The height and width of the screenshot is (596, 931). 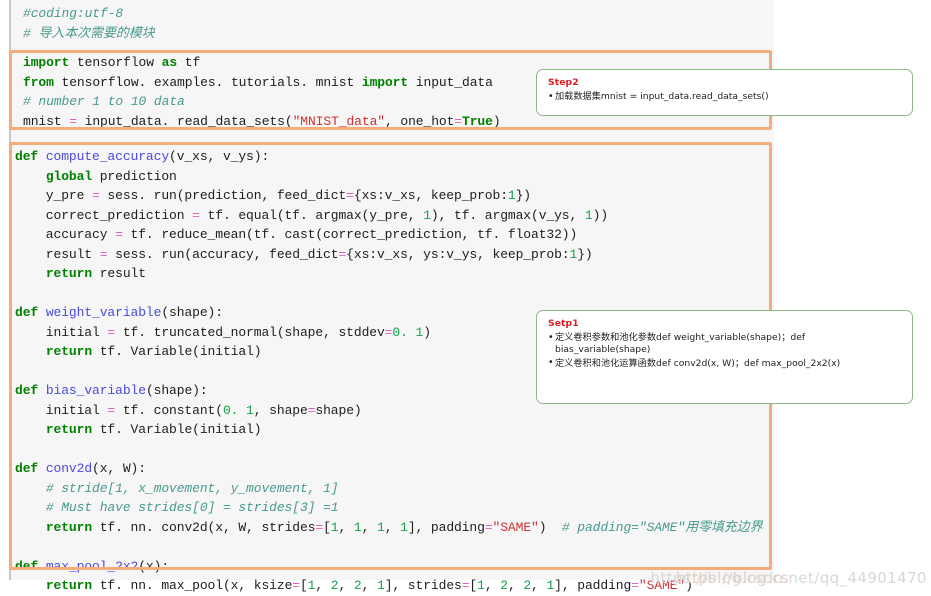 I want to click on code-token-fn: weight_variable, so click(x=103, y=312).